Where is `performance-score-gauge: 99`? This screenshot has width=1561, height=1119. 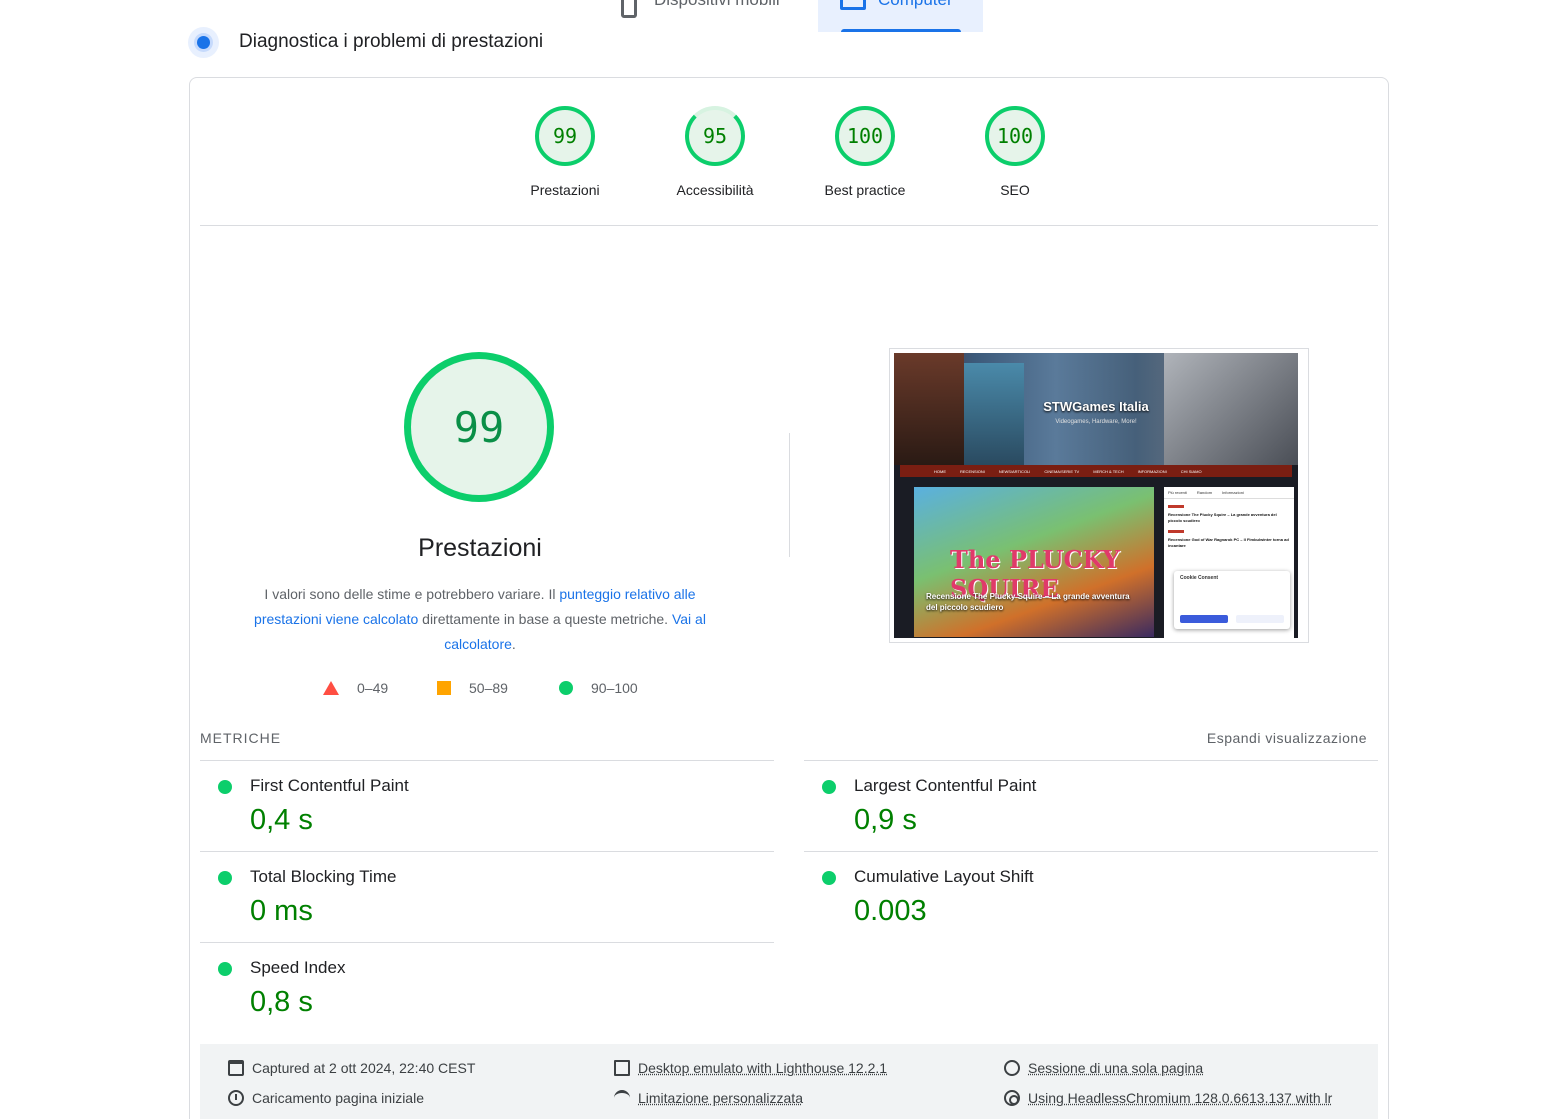 performance-score-gauge: 99 is located at coordinates (479, 427).